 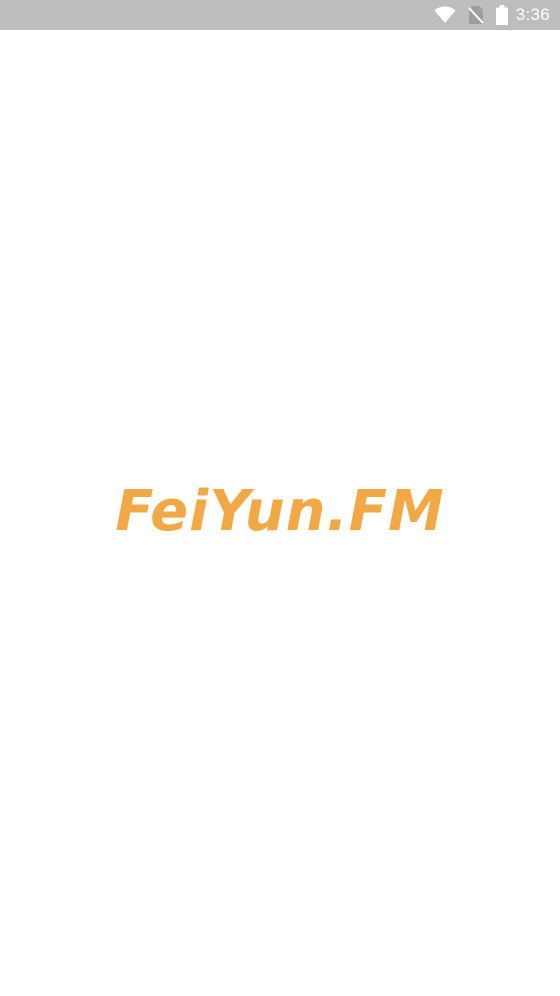 I want to click on no-sim-icon, so click(x=475, y=15).